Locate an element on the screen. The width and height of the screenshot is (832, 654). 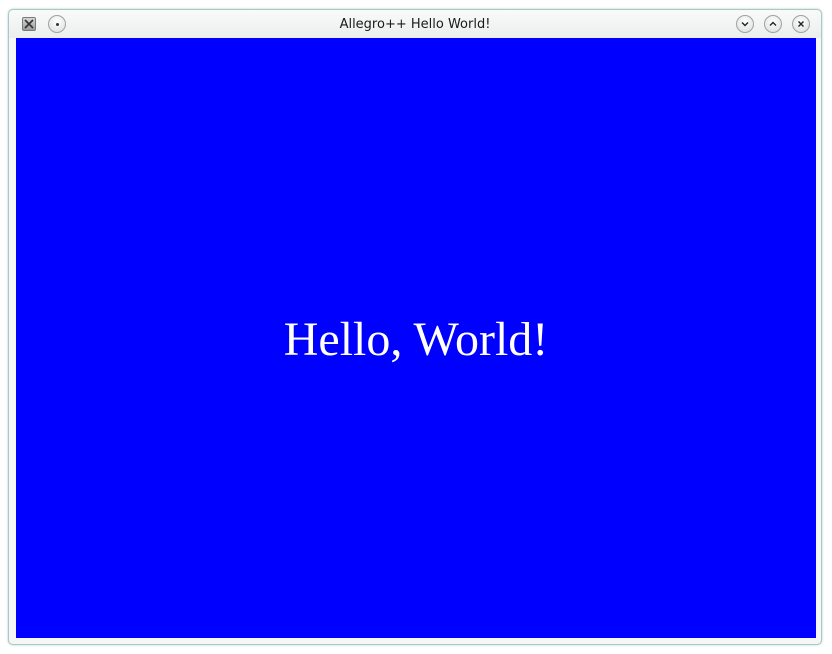
maximize-button is located at coordinates (773, 24).